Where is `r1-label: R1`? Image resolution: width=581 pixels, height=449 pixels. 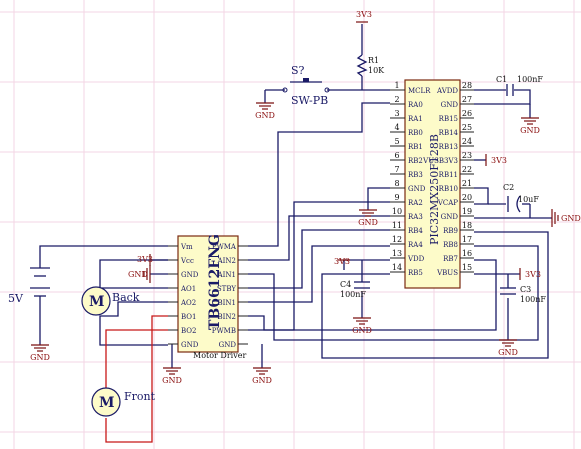
r1-label: R1 is located at coordinates (373, 60).